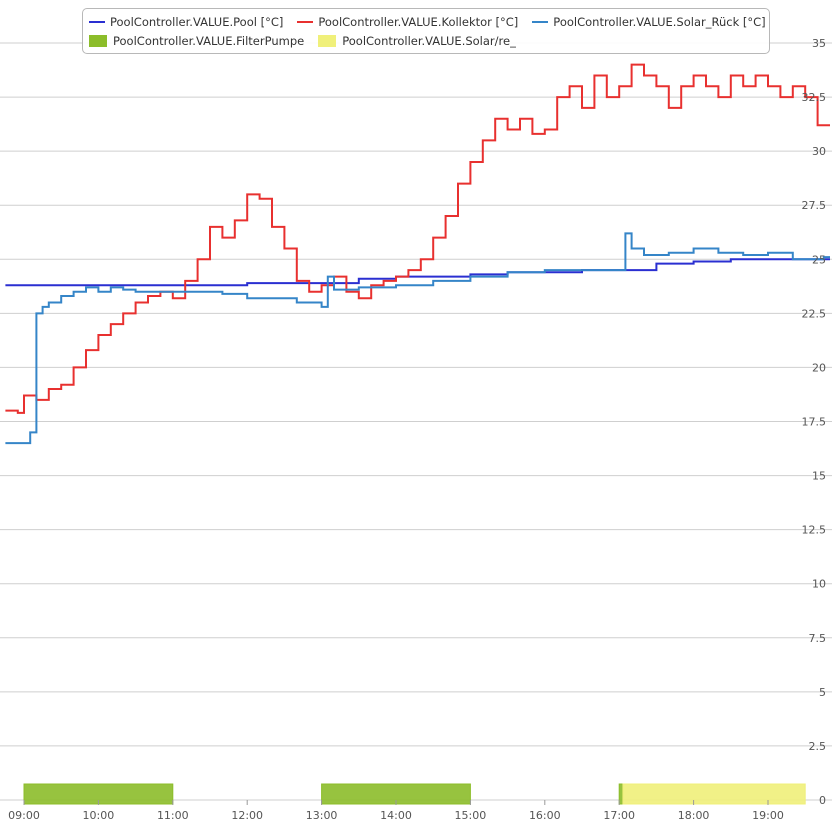 Image resolution: width=832 pixels, height=825 pixels. I want to click on legend-label-filterpumpe: PoolController.VALUE.FilterPumpe, so click(209, 40).